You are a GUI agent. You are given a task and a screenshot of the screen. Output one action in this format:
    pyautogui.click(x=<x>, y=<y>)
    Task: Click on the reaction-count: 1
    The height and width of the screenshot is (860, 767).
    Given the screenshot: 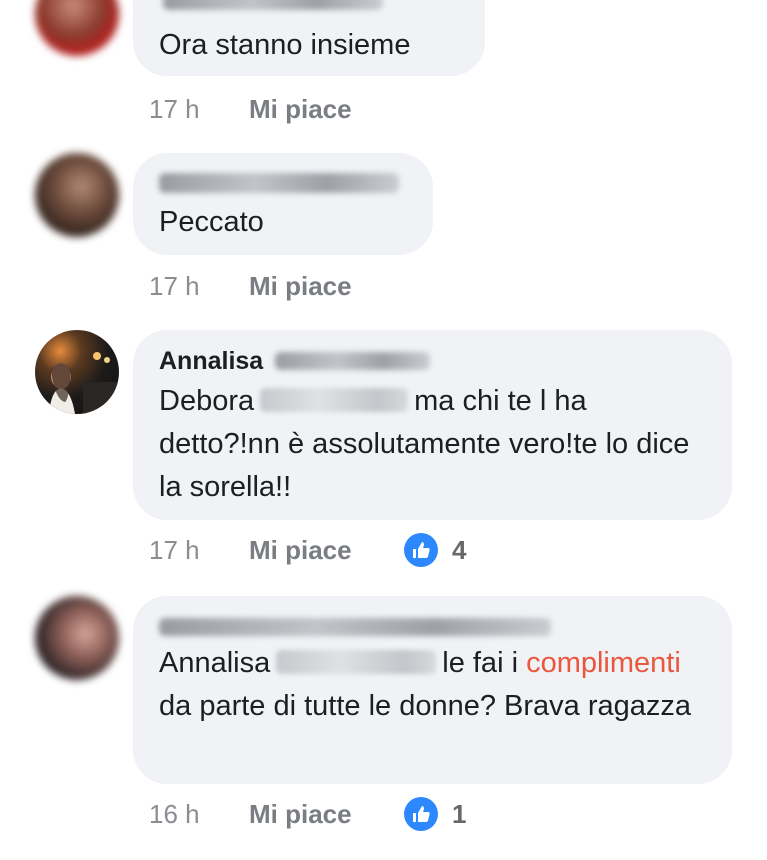 What is the action you would take?
    pyautogui.click(x=435, y=814)
    